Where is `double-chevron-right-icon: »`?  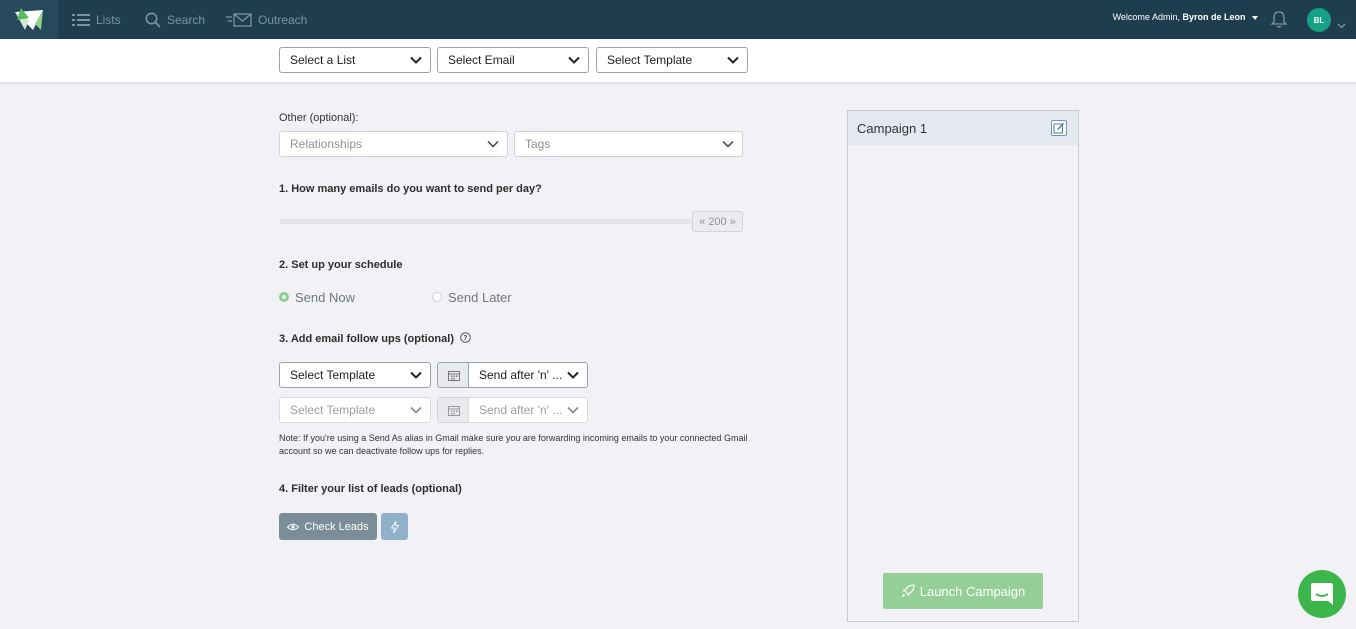 double-chevron-right-icon: » is located at coordinates (731, 221).